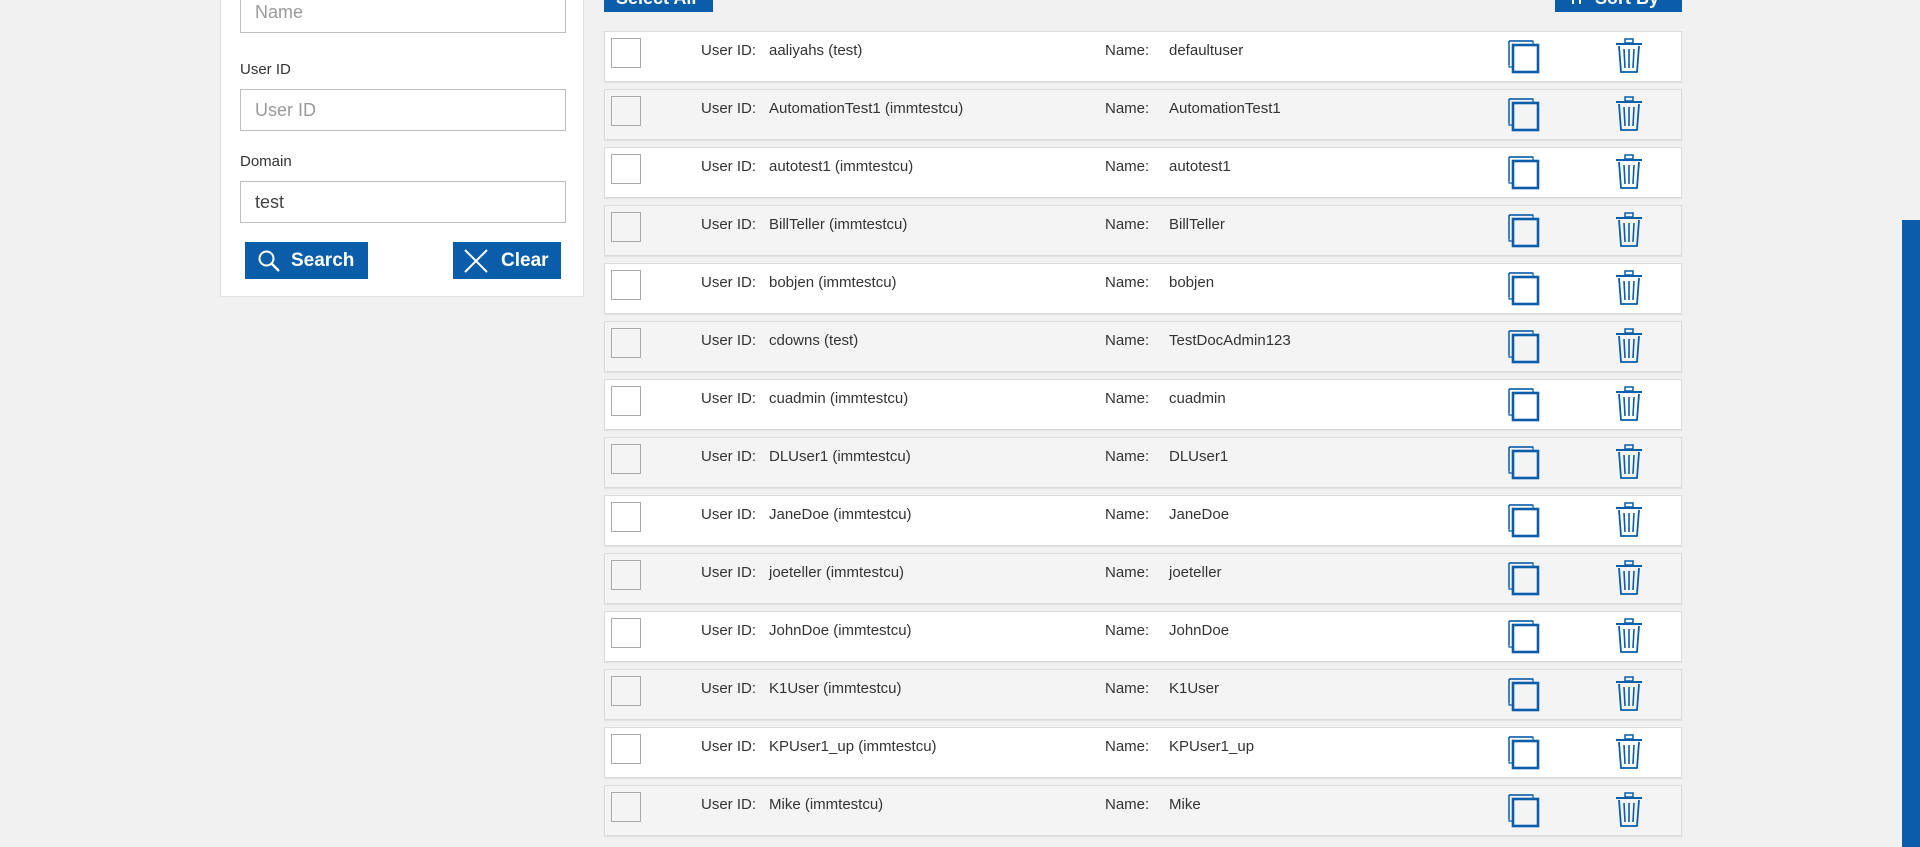 This screenshot has width=1920, height=847. Describe the element at coordinates (1194, 688) in the screenshot. I see `name-value: K1User` at that location.